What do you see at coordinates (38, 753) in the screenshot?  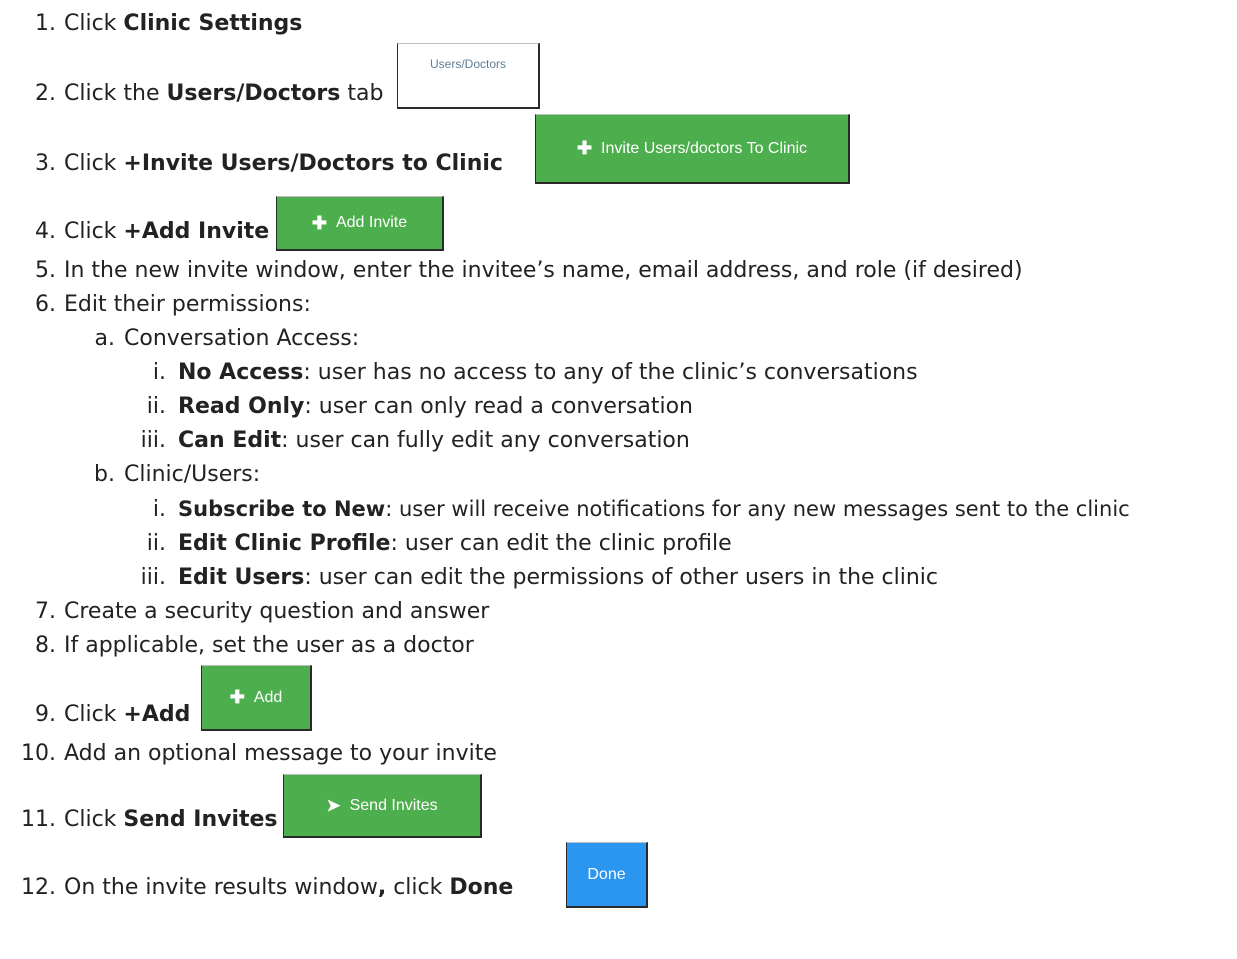 I see `step-number: 10.` at bounding box center [38, 753].